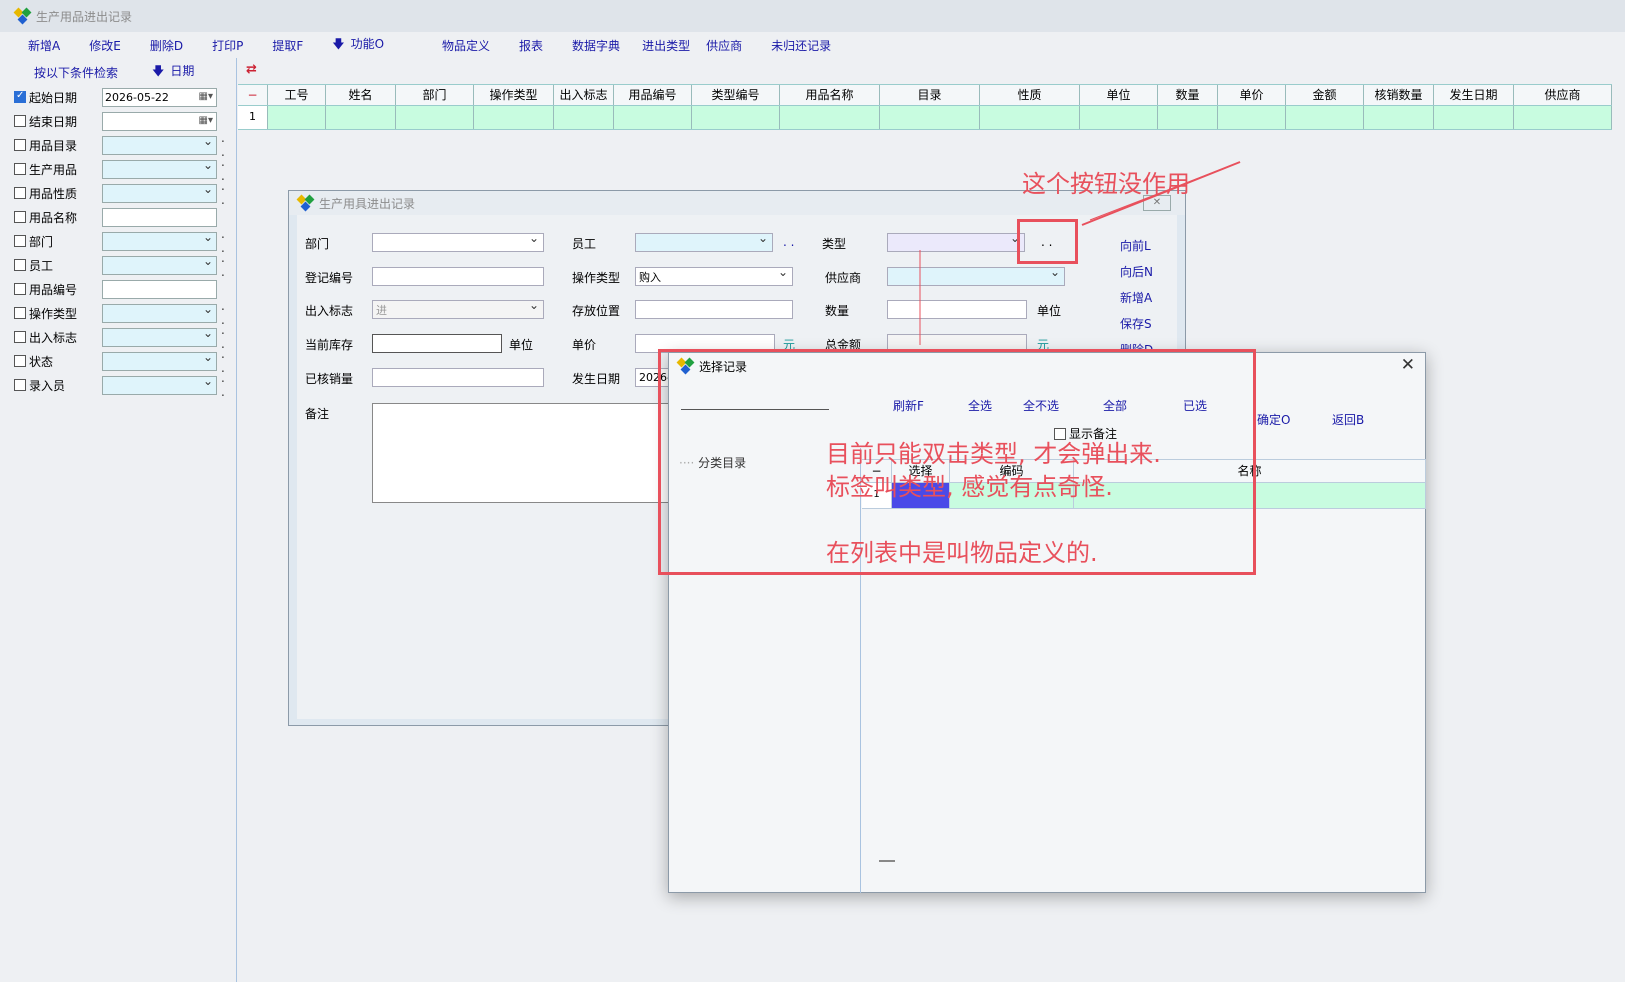 The image size is (1625, 982). What do you see at coordinates (159, 97) in the screenshot?
I see `filter-field: 2026-05-22 ▦▾` at bounding box center [159, 97].